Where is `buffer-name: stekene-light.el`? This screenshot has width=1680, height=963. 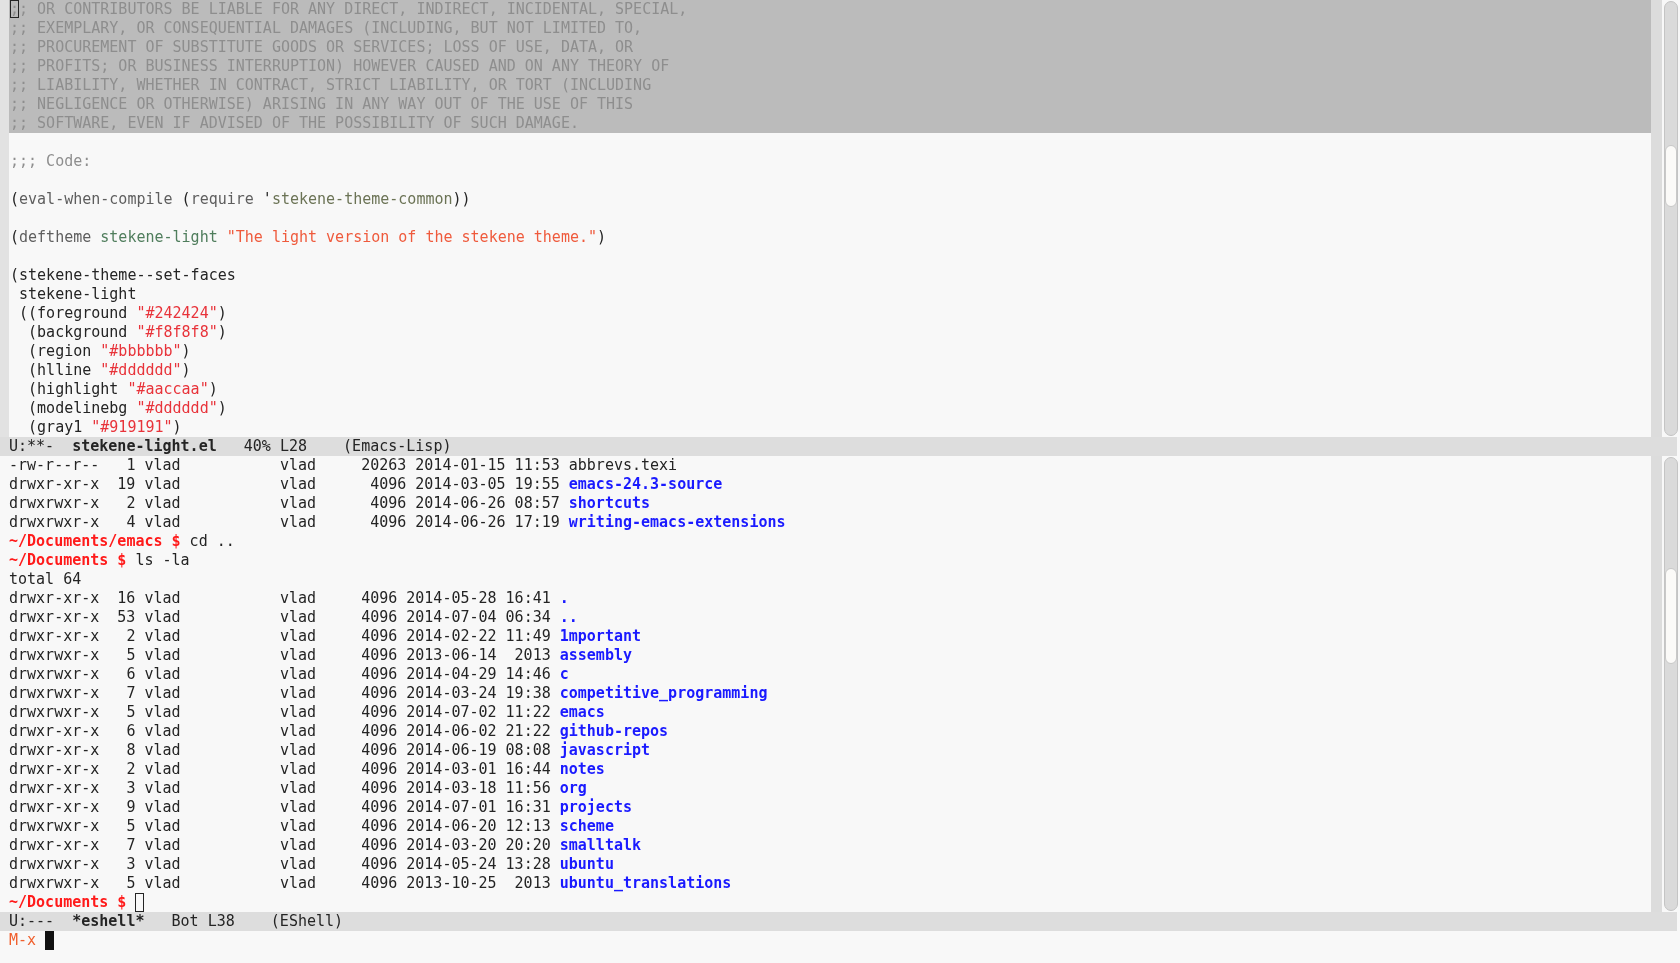 buffer-name: stekene-light.el is located at coordinates (144, 446).